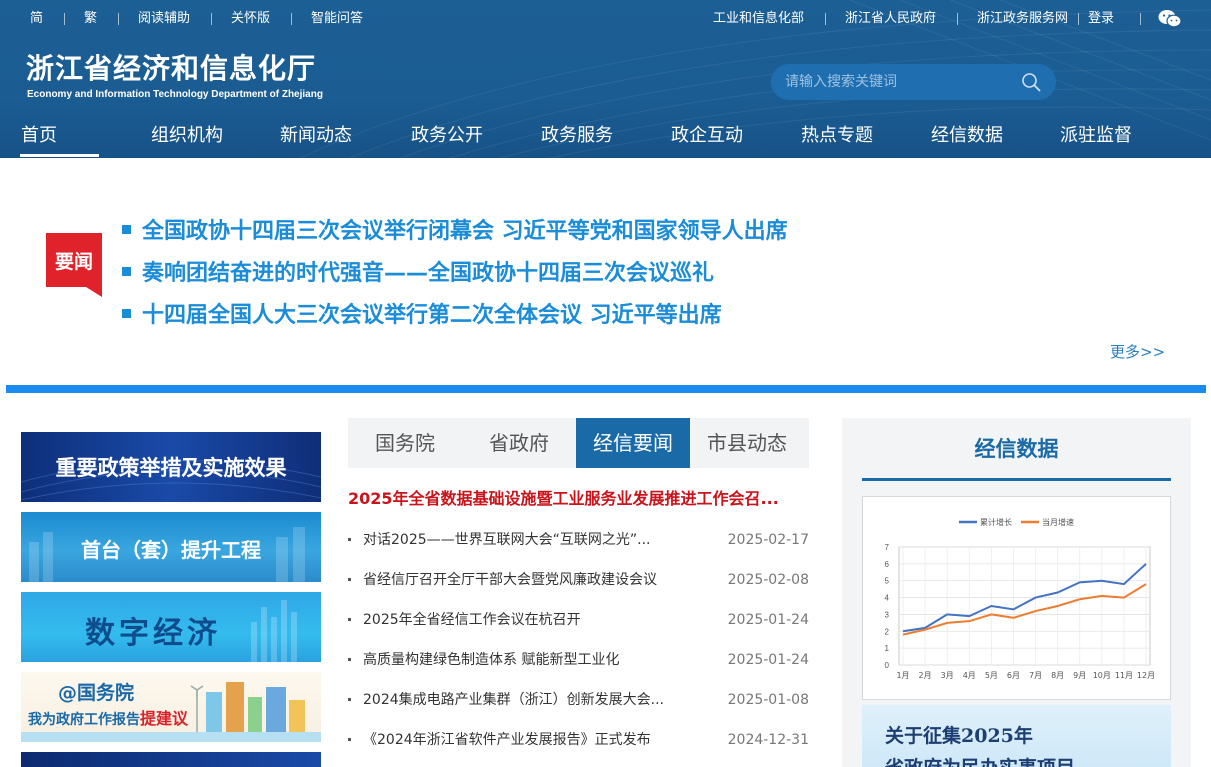  Describe the element at coordinates (887, 598) in the screenshot. I see `chart-y-tick-label: 4` at that location.